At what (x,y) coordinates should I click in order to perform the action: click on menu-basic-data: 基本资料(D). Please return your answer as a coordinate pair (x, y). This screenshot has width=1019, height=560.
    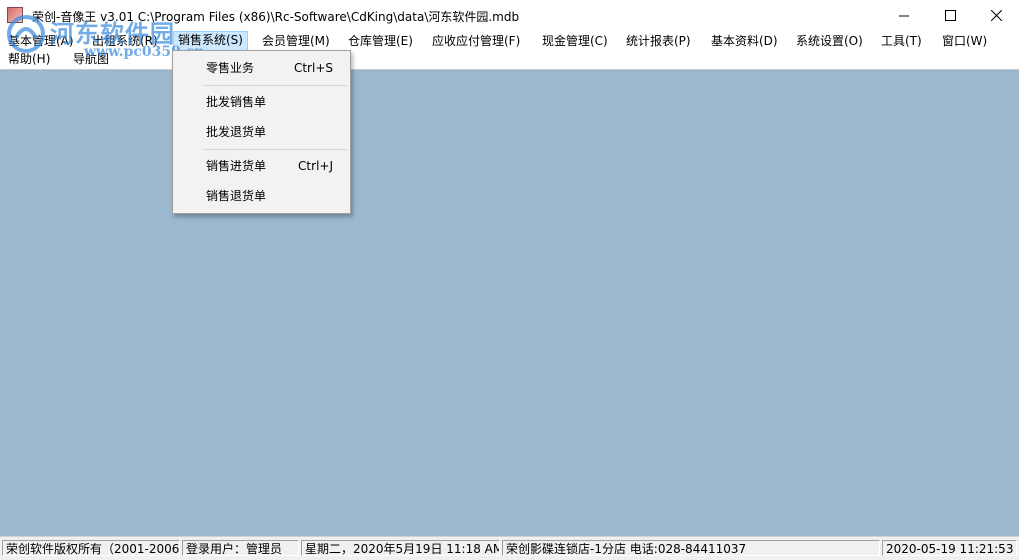
    Looking at the image, I should click on (744, 41).